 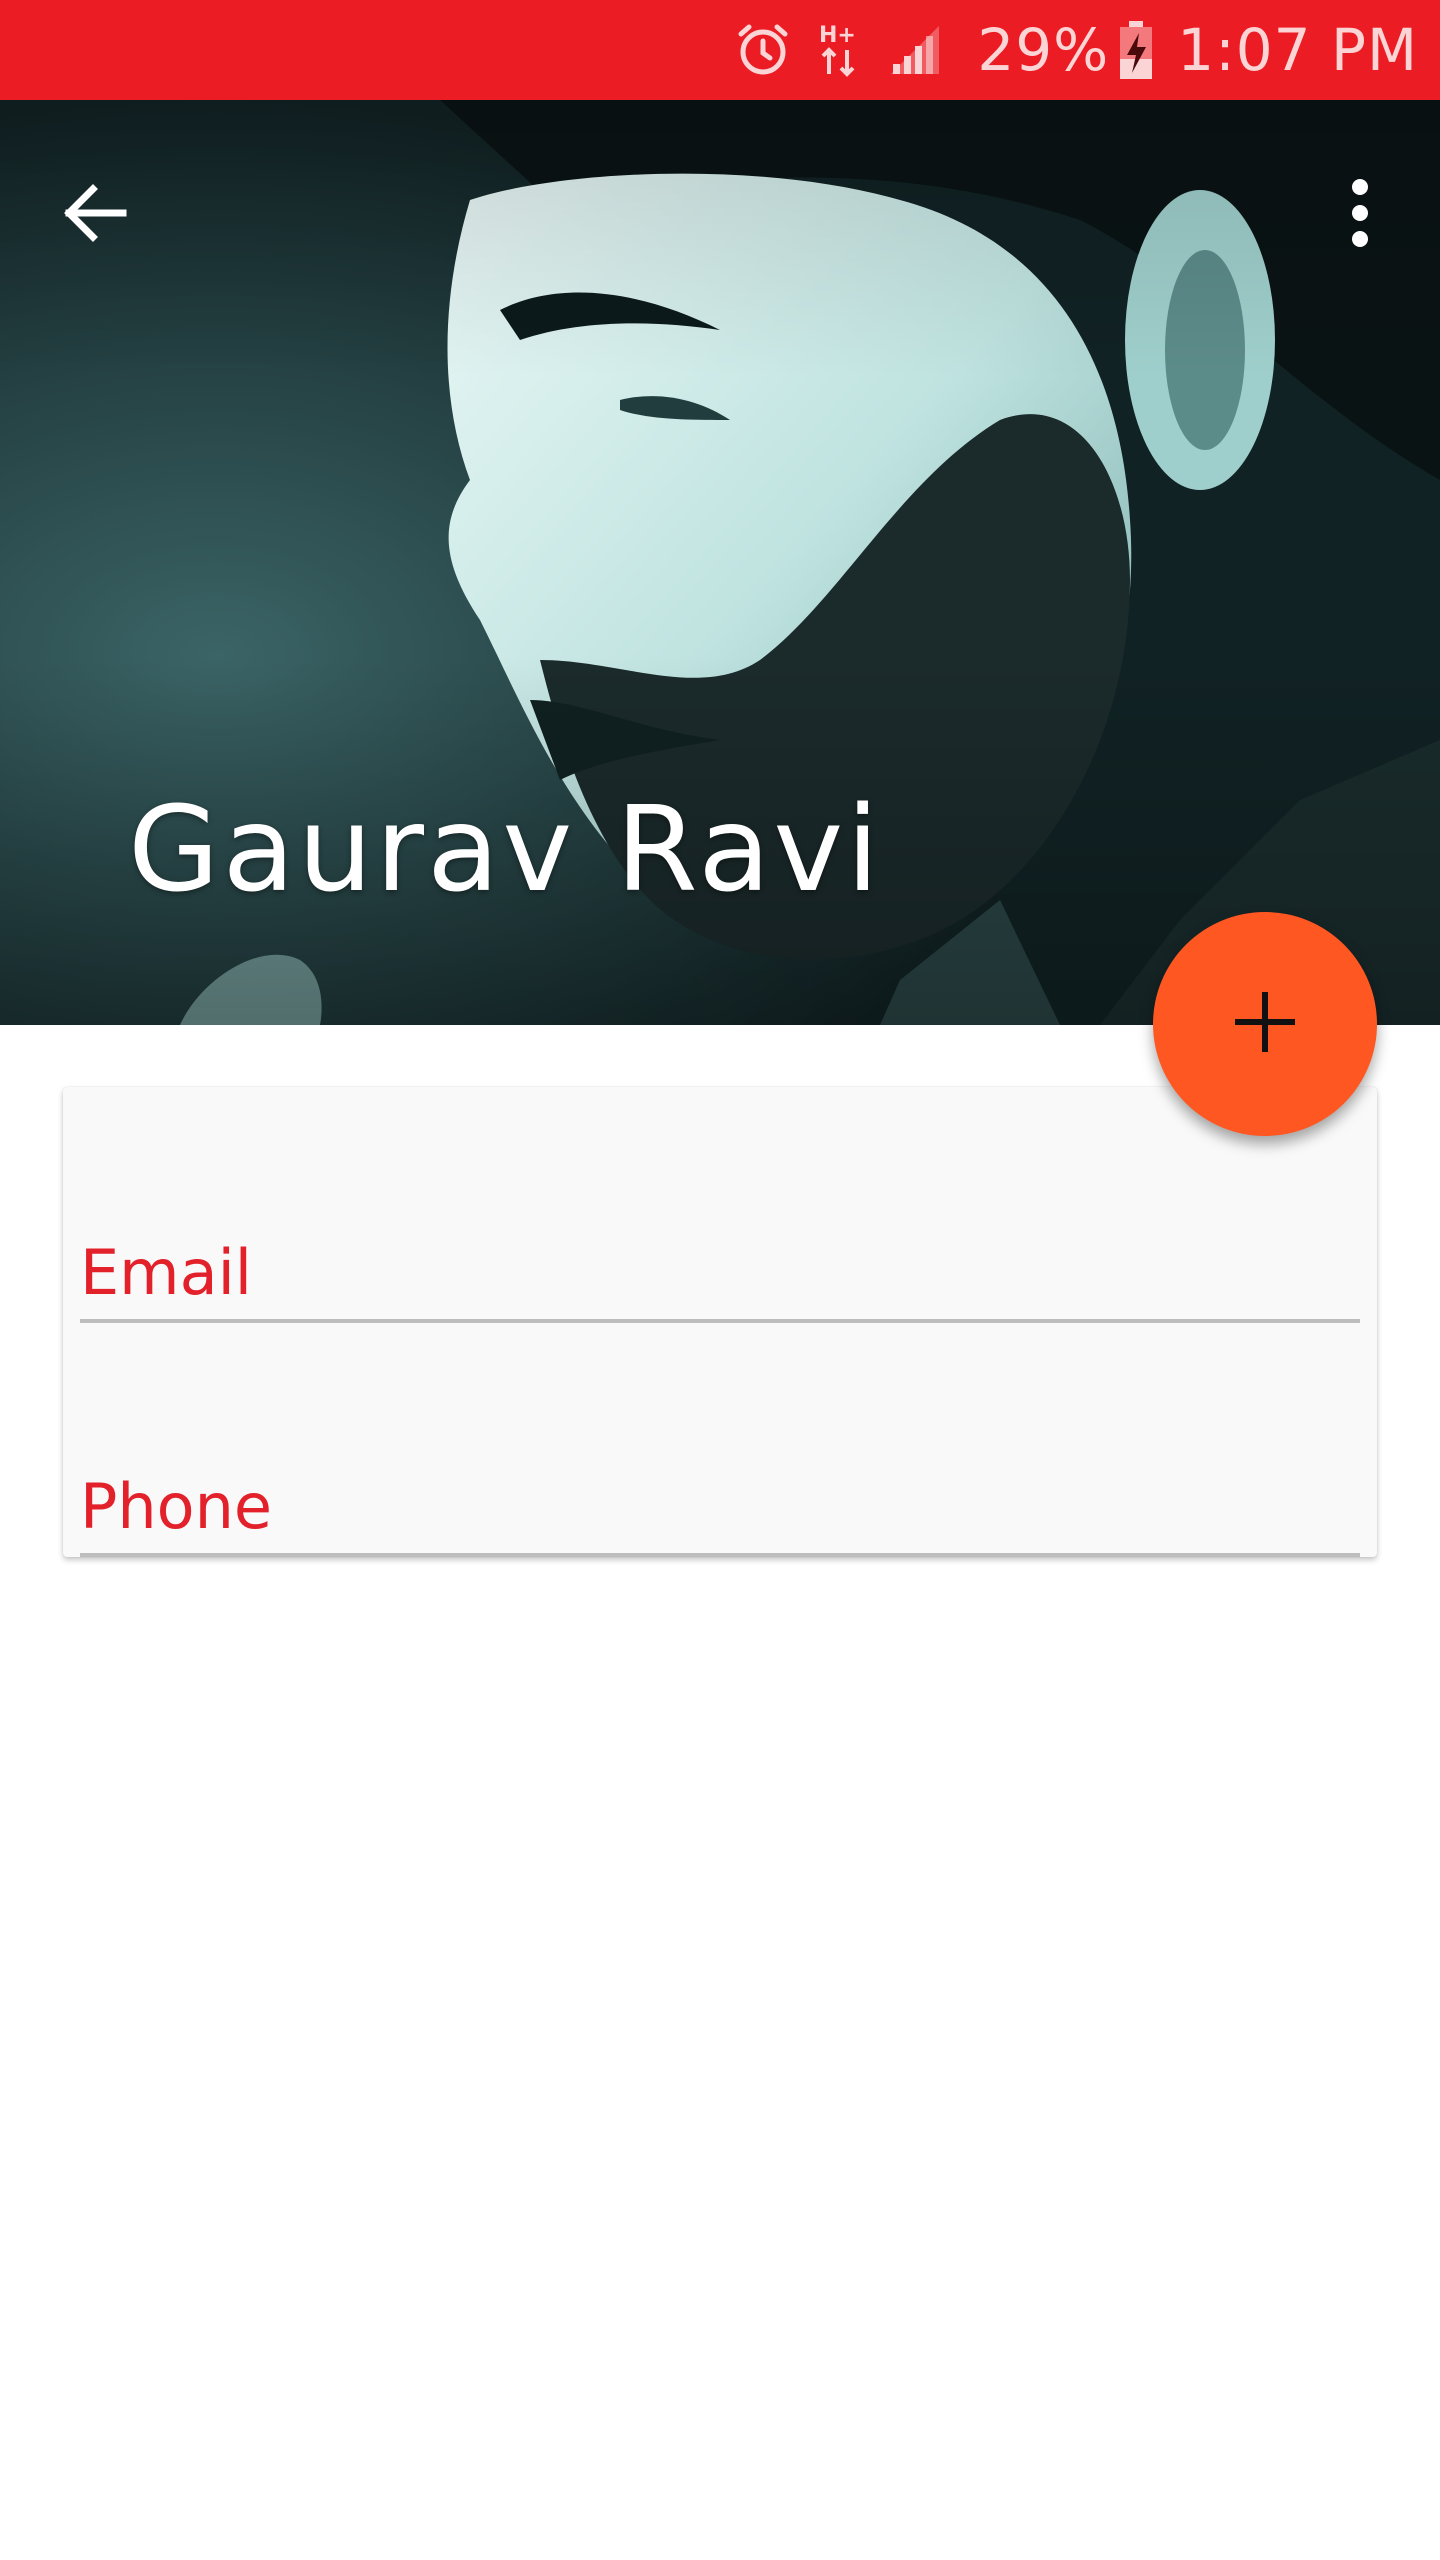 I want to click on alarm-icon, so click(x=763, y=50).